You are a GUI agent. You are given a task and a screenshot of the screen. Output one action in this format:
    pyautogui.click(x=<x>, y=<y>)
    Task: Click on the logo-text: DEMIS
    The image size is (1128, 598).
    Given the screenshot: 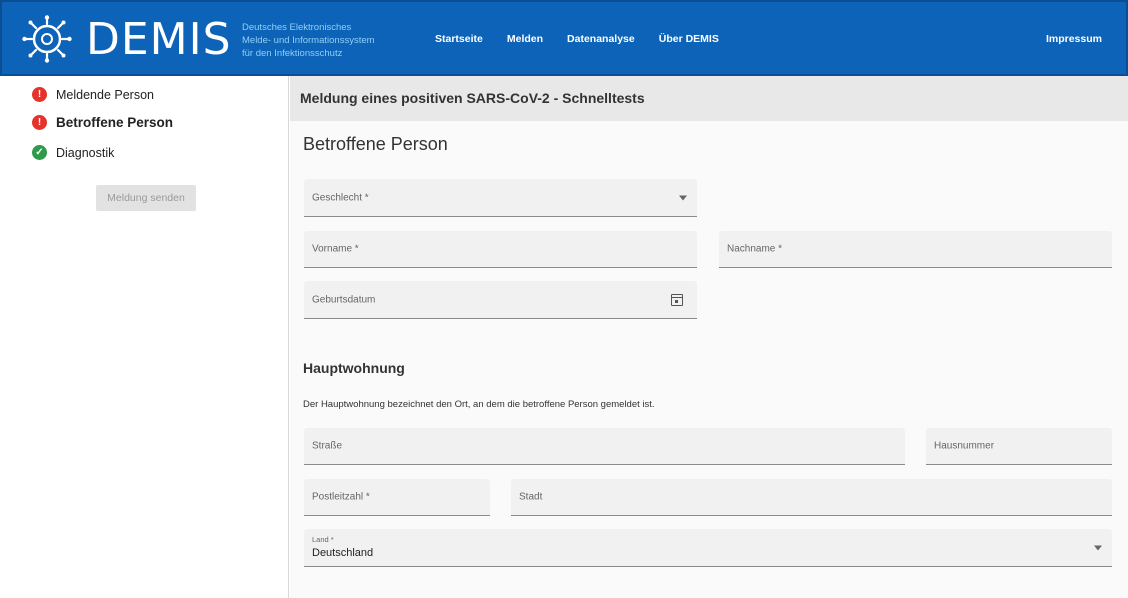 What is the action you would take?
    pyautogui.click(x=159, y=39)
    